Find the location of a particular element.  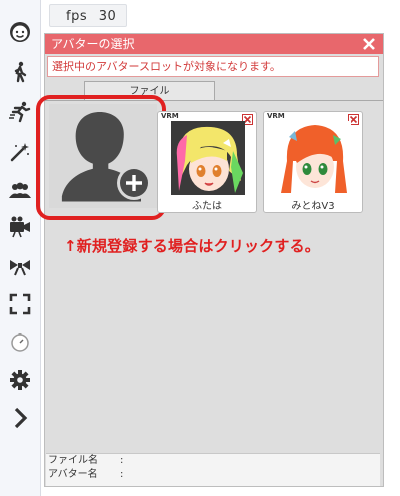

file-name-row: ファイル名: is located at coordinates (213, 461).